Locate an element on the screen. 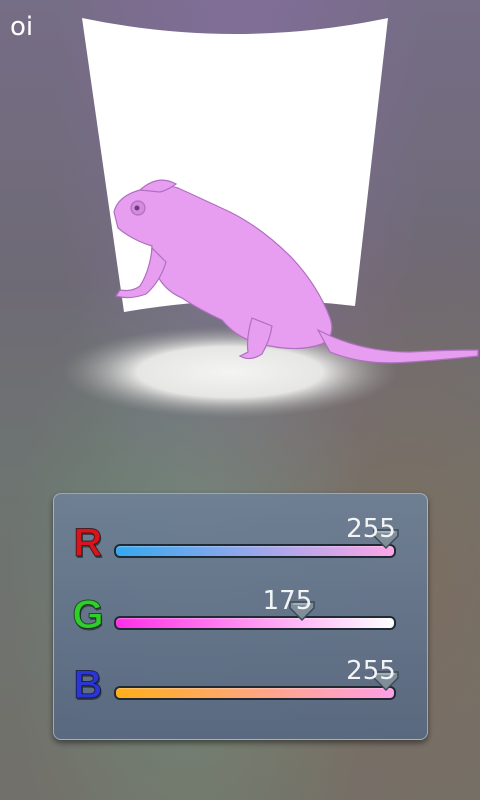 The width and height of the screenshot is (480, 800). green-slider-row: G 175 is located at coordinates (240, 616).